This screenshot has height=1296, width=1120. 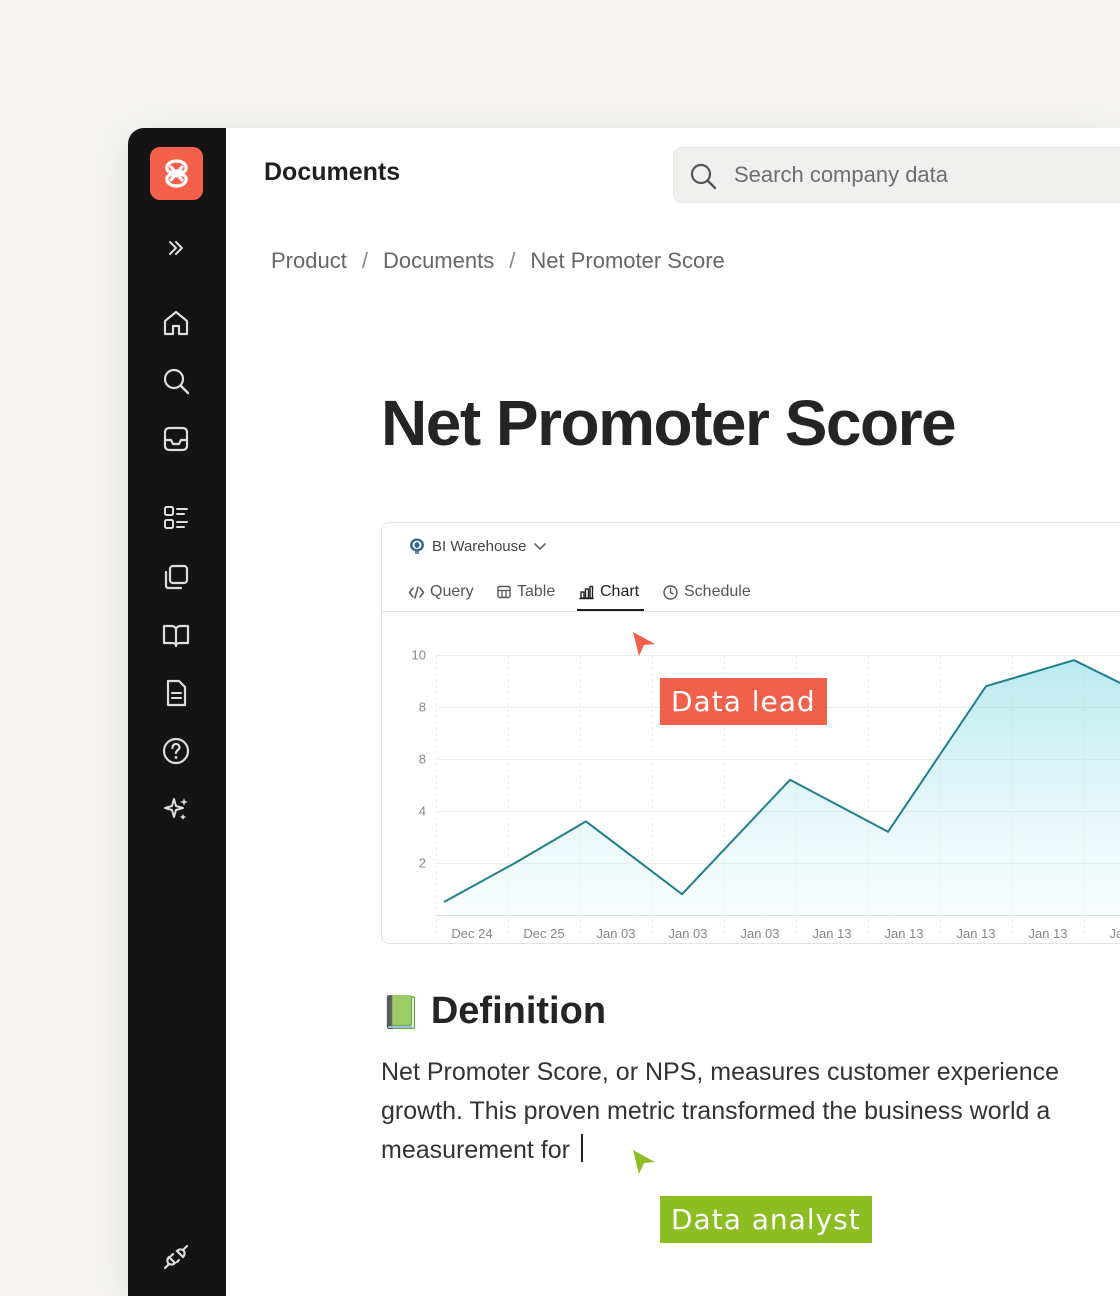 What do you see at coordinates (176, 693) in the screenshot?
I see `document-icon` at bounding box center [176, 693].